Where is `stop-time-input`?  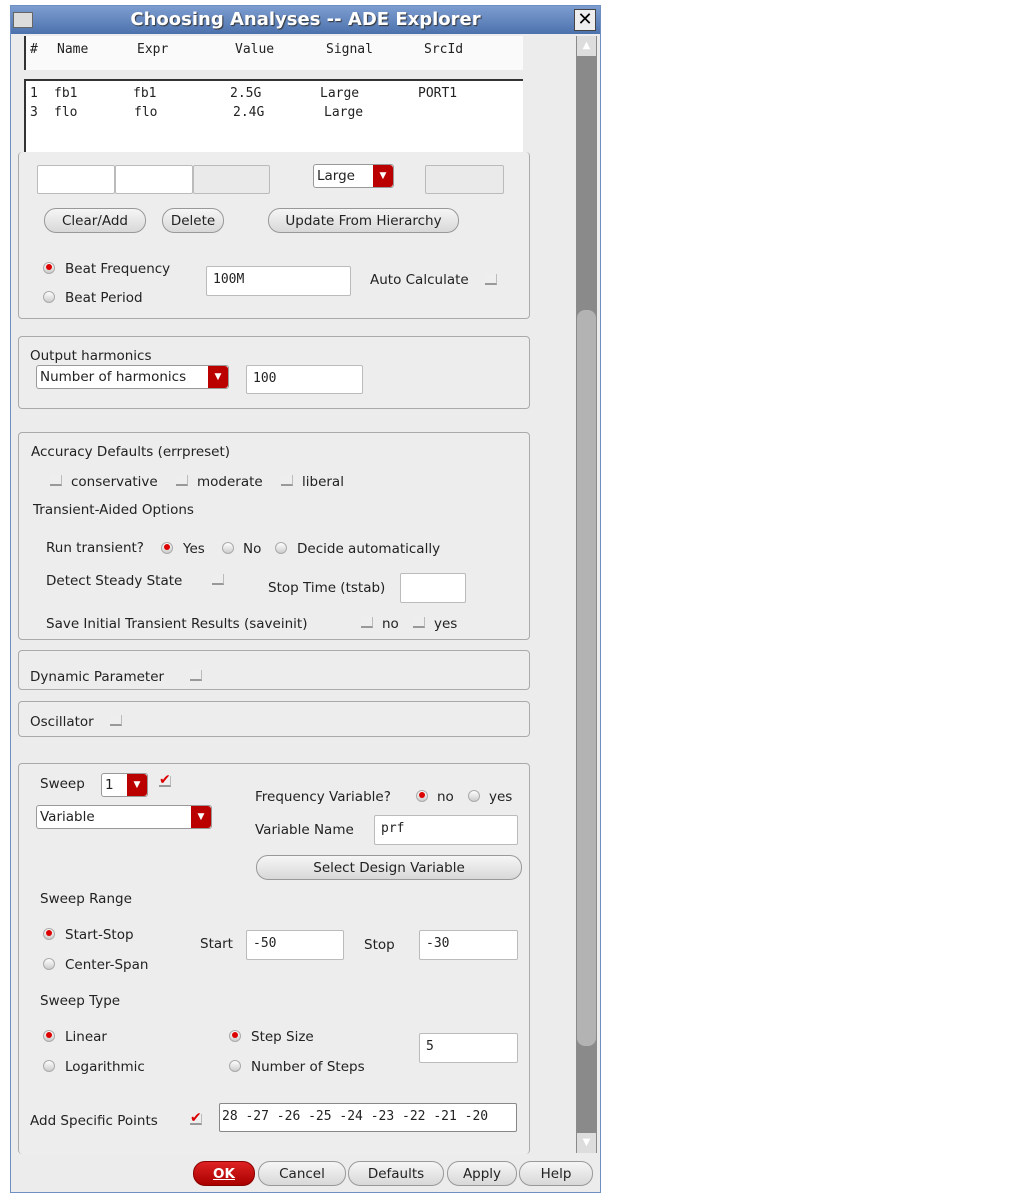 stop-time-input is located at coordinates (433, 588).